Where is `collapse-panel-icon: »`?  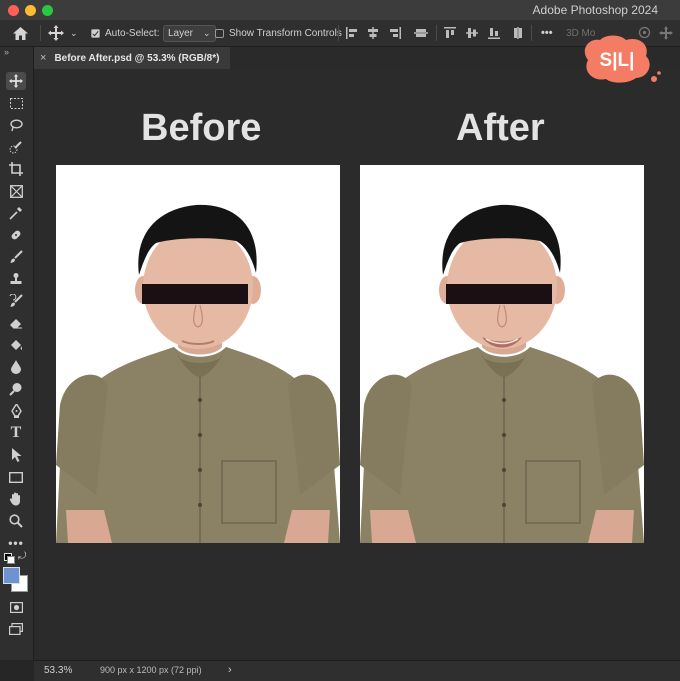 collapse-panel-icon: » is located at coordinates (6, 52).